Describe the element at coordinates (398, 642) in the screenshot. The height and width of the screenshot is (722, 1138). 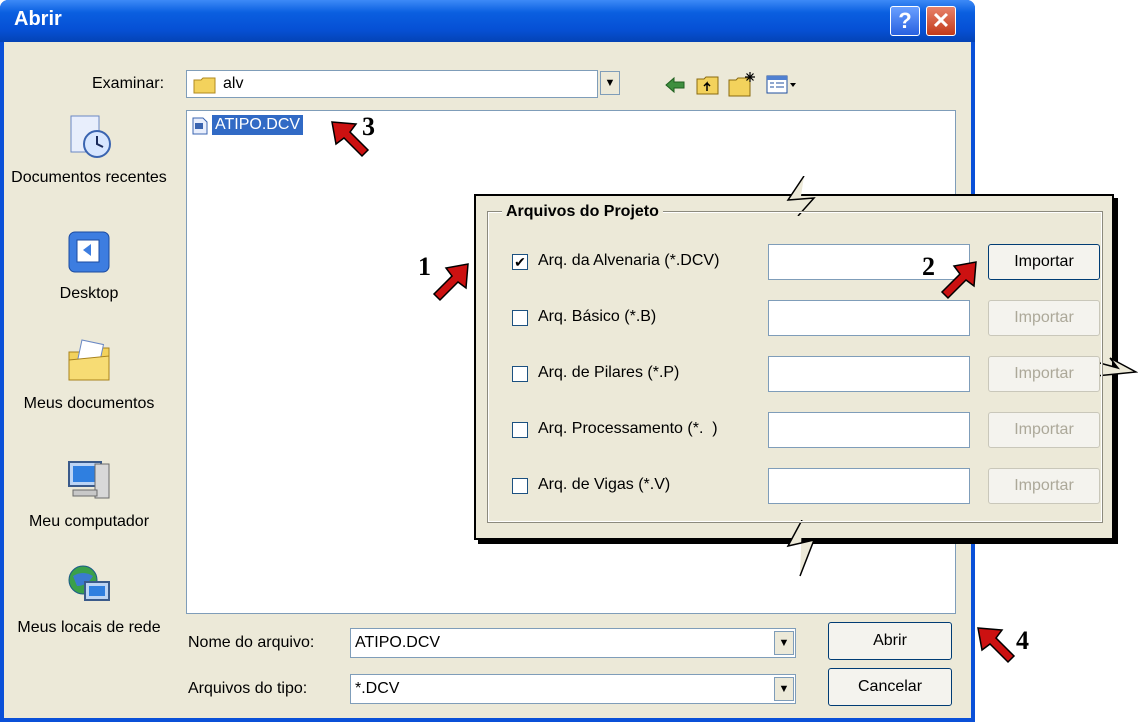
I see `filename-value: ATIPO.DCV` at that location.